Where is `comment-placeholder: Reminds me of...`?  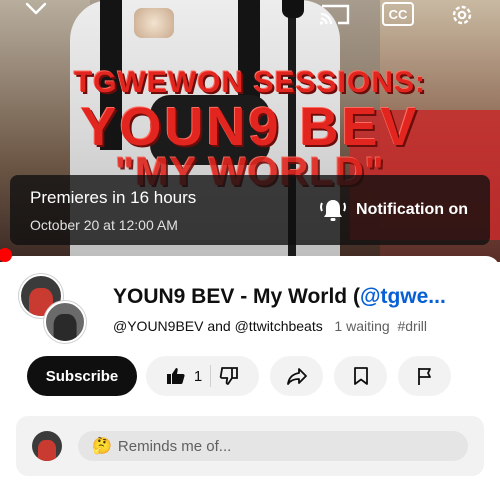
comment-placeholder: Reminds me of... is located at coordinates (174, 446).